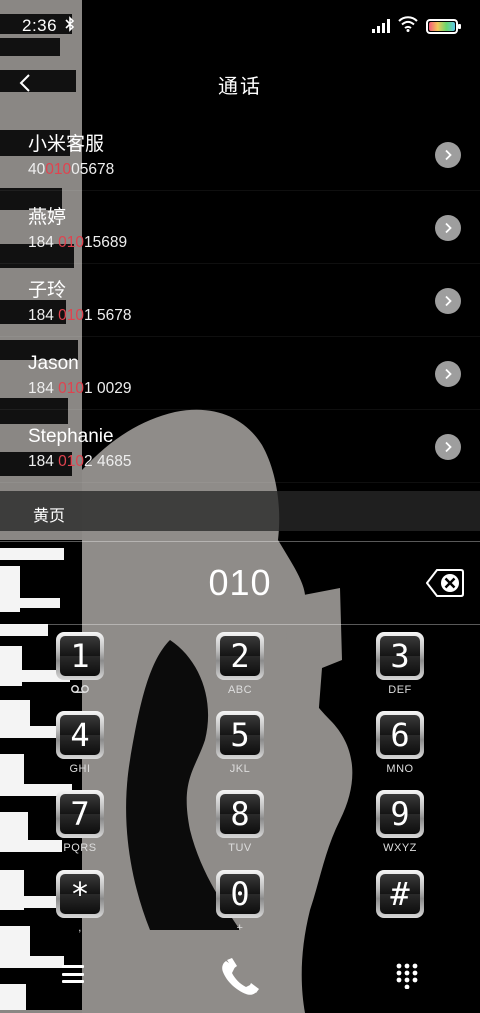  What do you see at coordinates (53, 363) in the screenshot?
I see `contact-name: Jason` at bounding box center [53, 363].